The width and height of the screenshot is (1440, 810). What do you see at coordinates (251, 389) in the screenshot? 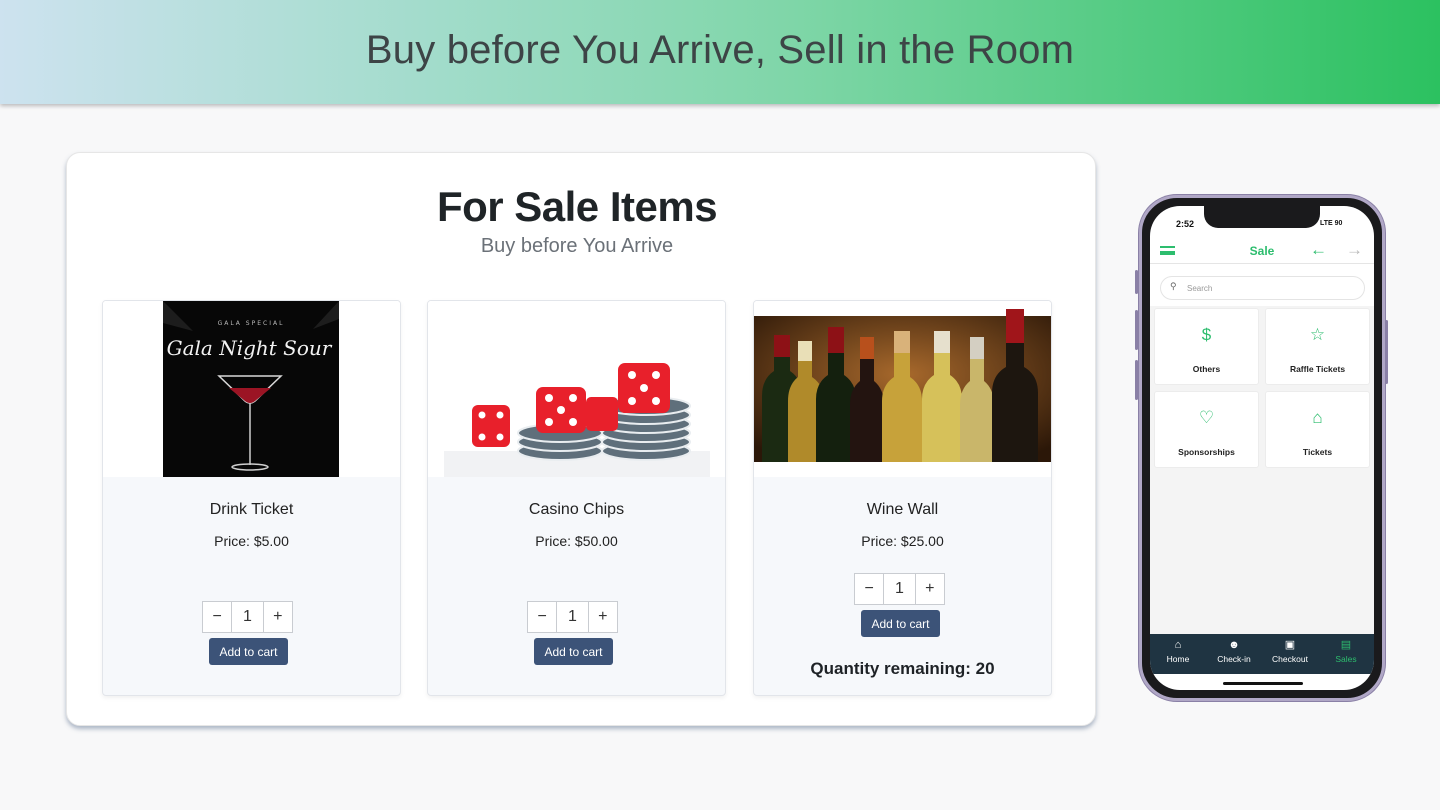
I see `drink-ticket-image: GALA SPECIAL Gala Night Sour` at bounding box center [251, 389].